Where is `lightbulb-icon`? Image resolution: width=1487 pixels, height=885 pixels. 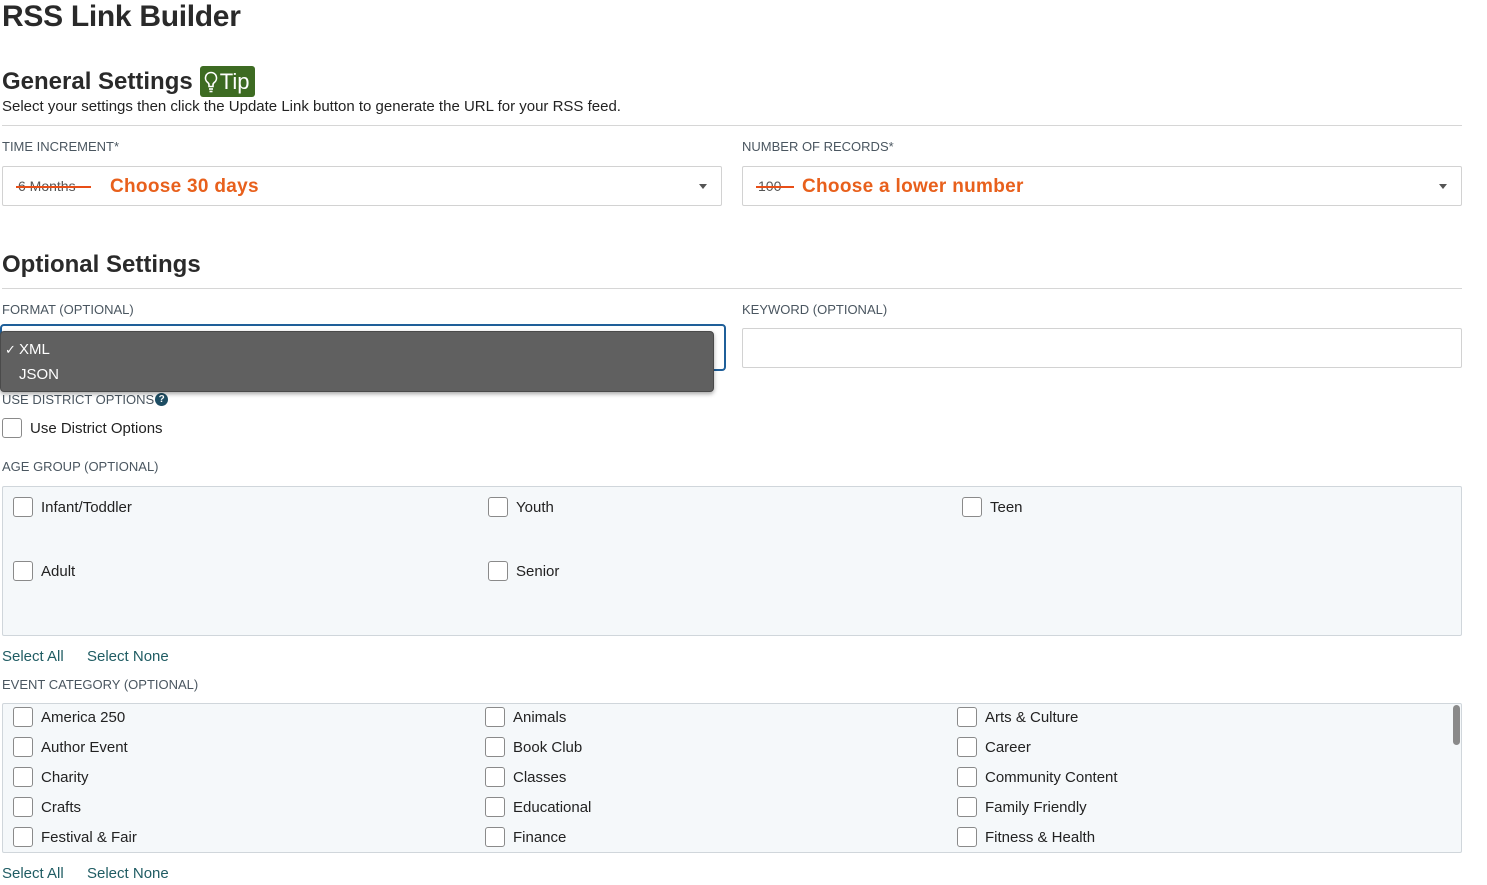
lightbulb-icon is located at coordinates (211, 81).